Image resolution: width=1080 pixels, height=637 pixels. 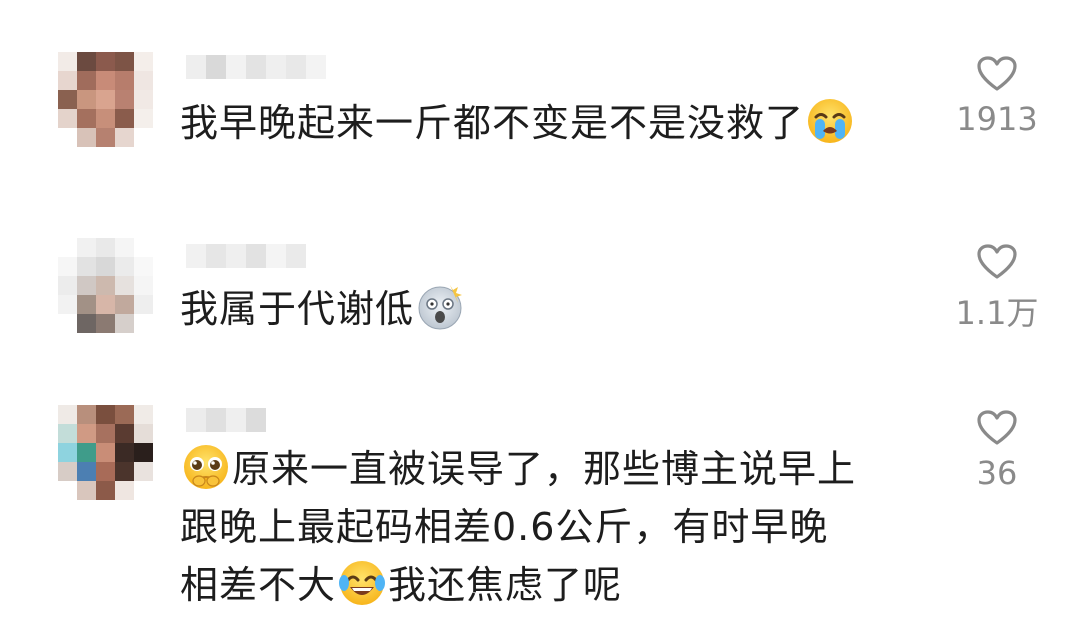 What do you see at coordinates (997, 427) in the screenshot?
I see `heart-outline-icon` at bounding box center [997, 427].